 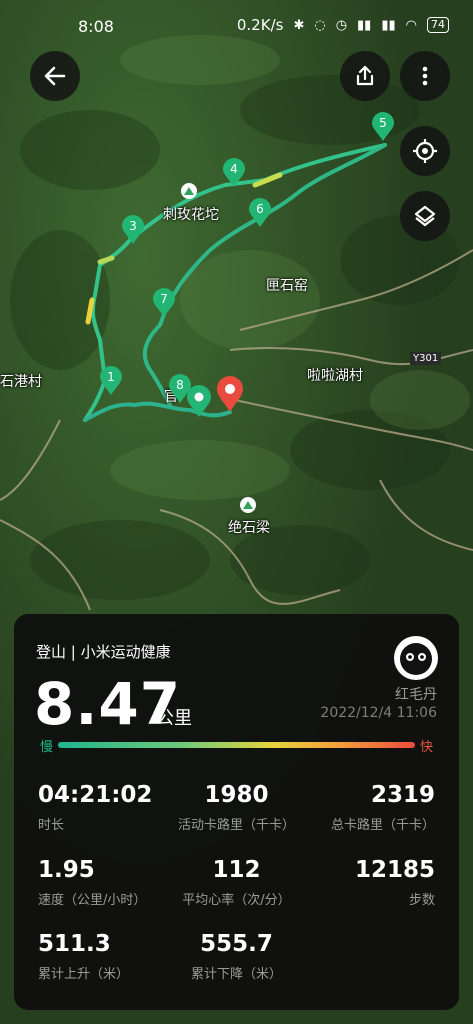 I want to click on stat-label: 速度（公里/小时）, so click(x=92, y=900).